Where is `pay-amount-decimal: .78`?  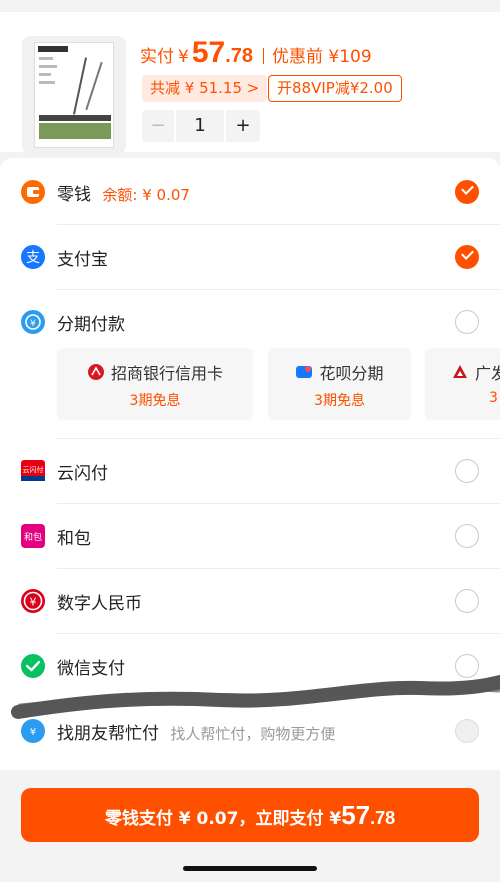 pay-amount-decimal: .78 is located at coordinates (383, 818).